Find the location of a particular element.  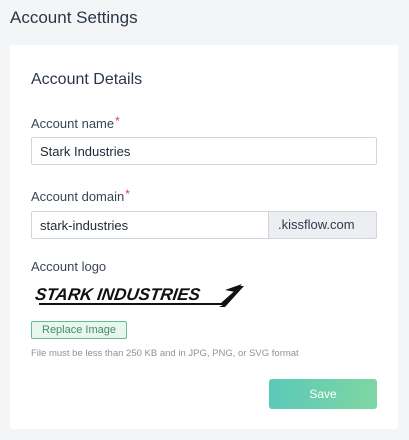

account-domain-input is located at coordinates (149, 225).